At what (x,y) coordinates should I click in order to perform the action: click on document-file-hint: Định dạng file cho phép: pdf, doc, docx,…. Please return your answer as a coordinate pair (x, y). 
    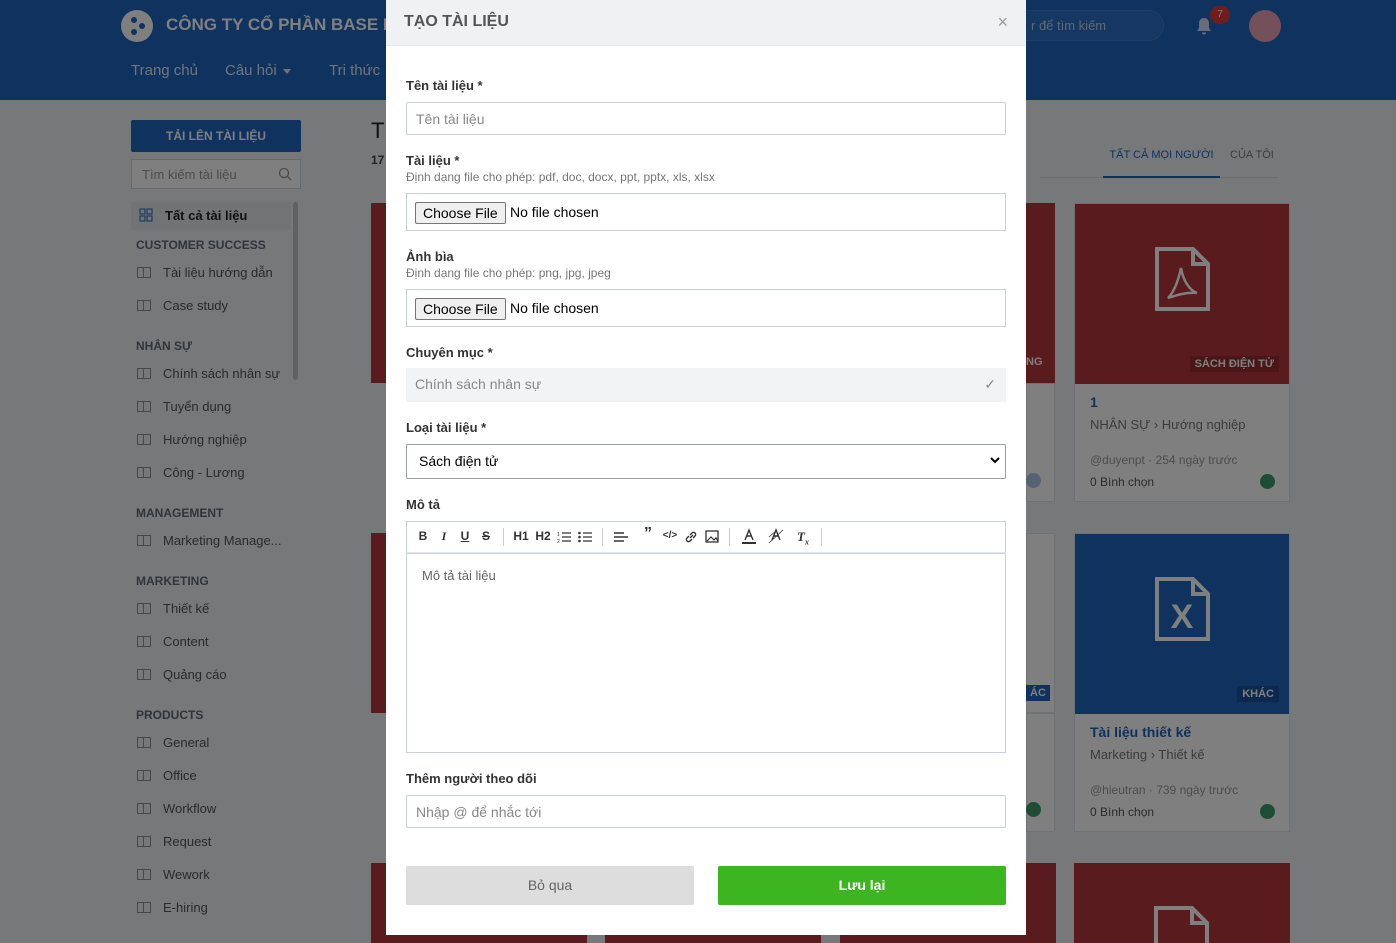
    Looking at the image, I should click on (560, 177).